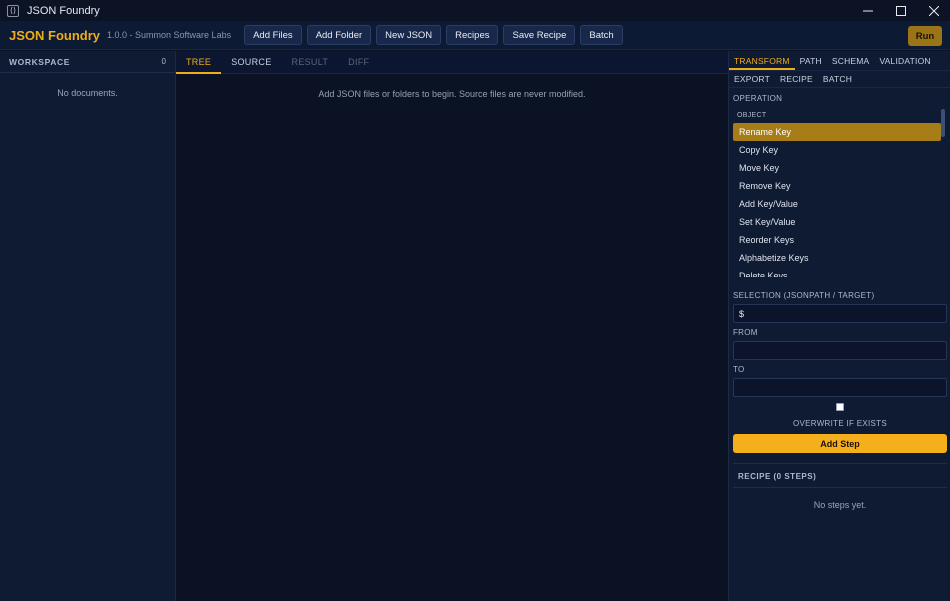 Image resolution: width=950 pixels, height=601 pixels. I want to click on to-field: TO, so click(840, 381).